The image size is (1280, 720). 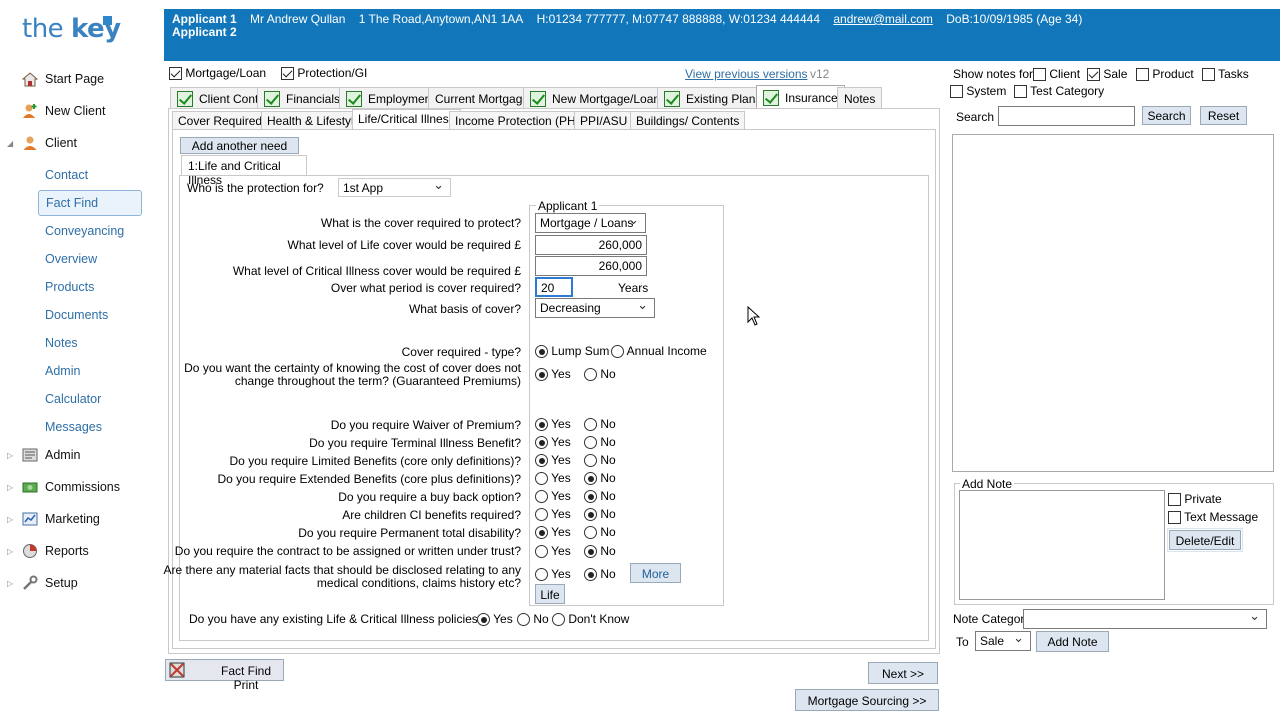 I want to click on subtab-buildings-contents: Buildings/ Contents, so click(x=688, y=120).